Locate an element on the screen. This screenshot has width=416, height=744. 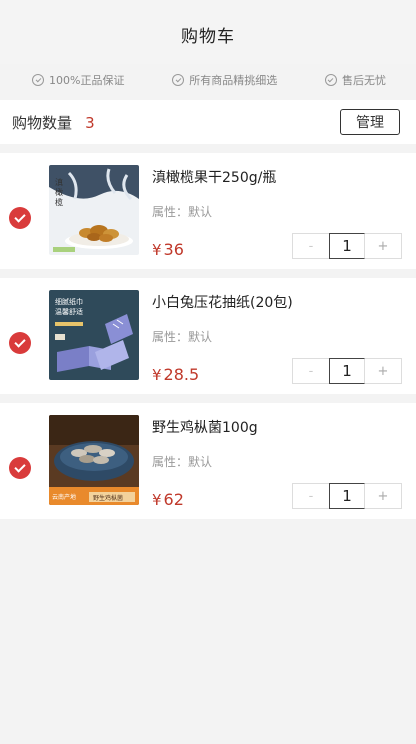
title-bar: 购物车 is located at coordinates (208, 32).